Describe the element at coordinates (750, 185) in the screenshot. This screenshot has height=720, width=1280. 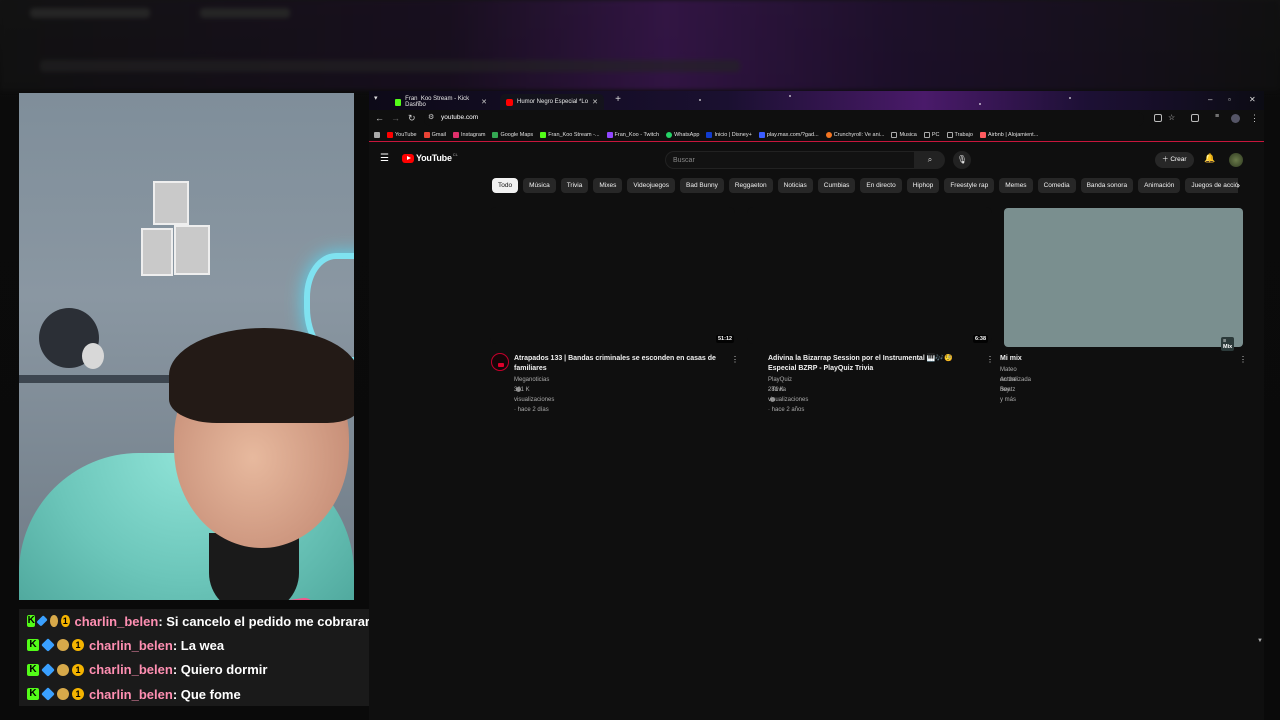
I see `chip: Reggaeton` at that location.